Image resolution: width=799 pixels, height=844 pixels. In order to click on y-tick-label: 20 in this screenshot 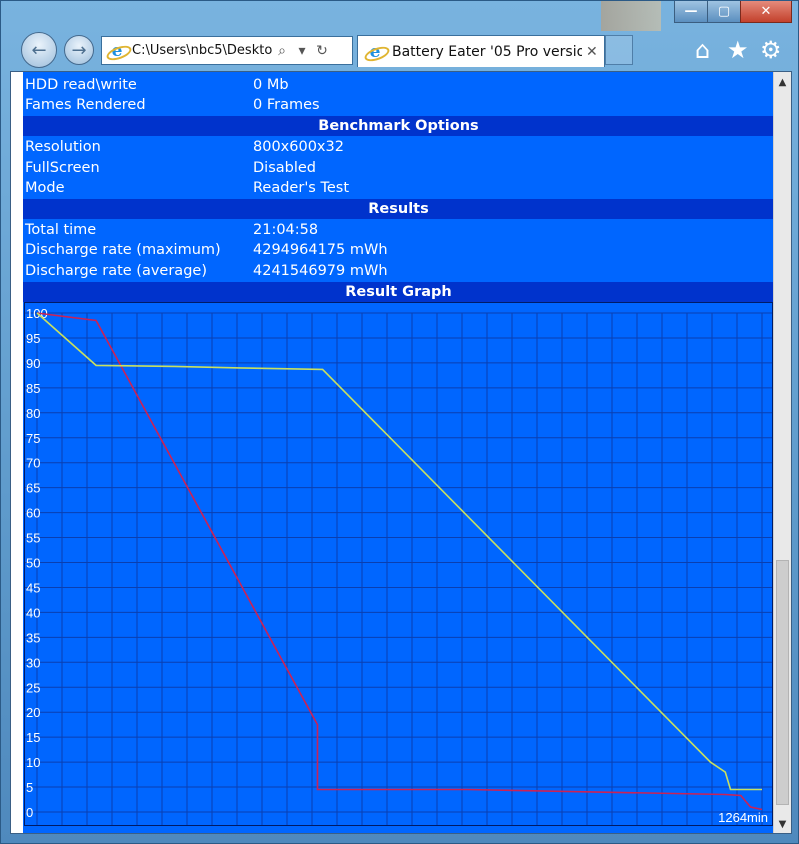, I will do `click(33, 712)`.